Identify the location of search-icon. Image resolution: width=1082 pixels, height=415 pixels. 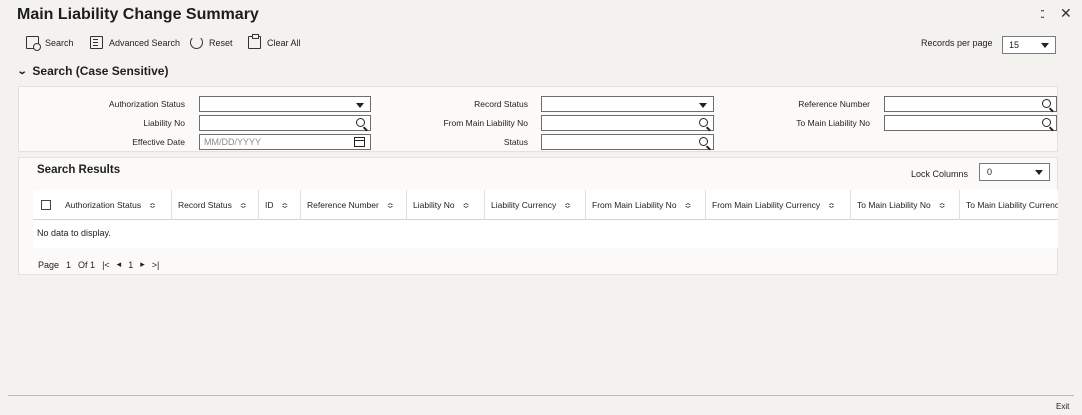
(33, 43).